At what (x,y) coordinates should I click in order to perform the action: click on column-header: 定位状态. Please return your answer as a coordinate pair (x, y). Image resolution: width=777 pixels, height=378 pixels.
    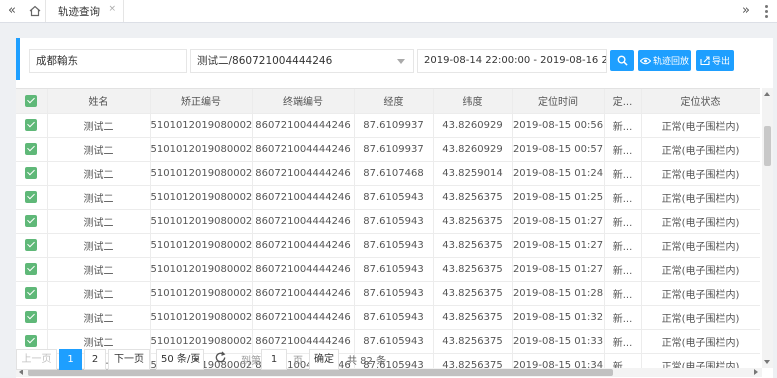
    Looking at the image, I should click on (700, 101).